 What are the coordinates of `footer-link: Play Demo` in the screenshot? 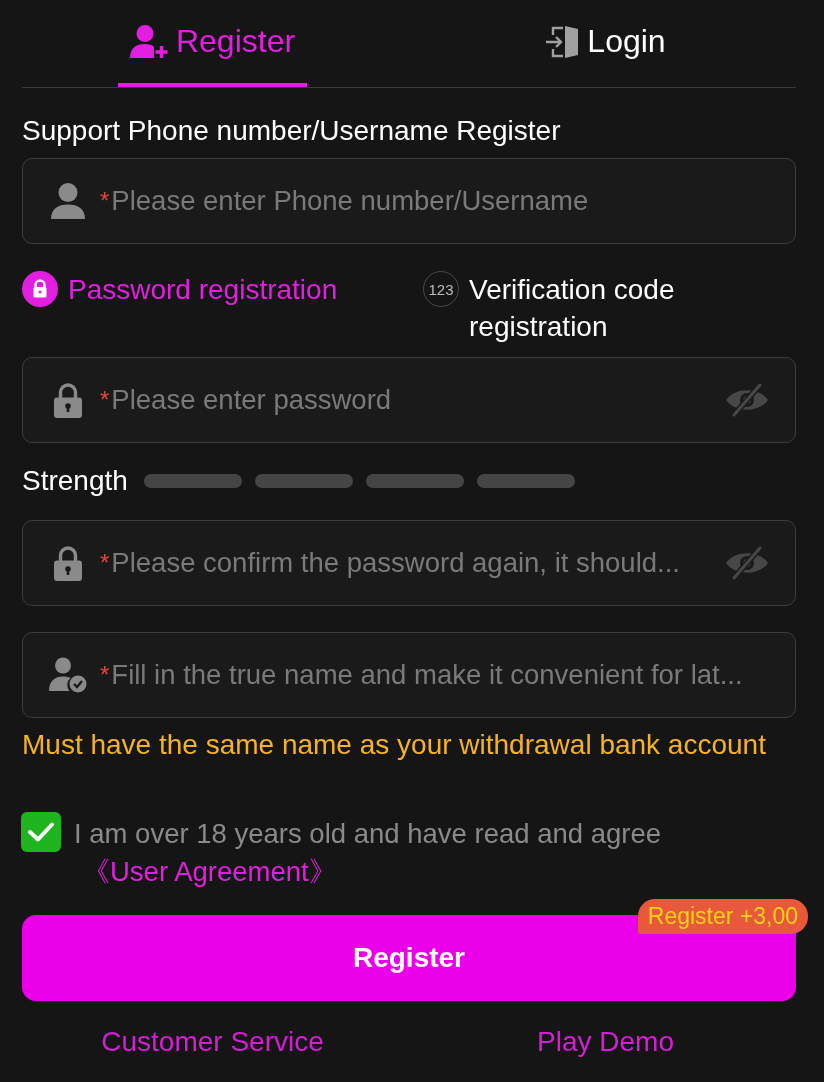 It's located at (605, 1042).